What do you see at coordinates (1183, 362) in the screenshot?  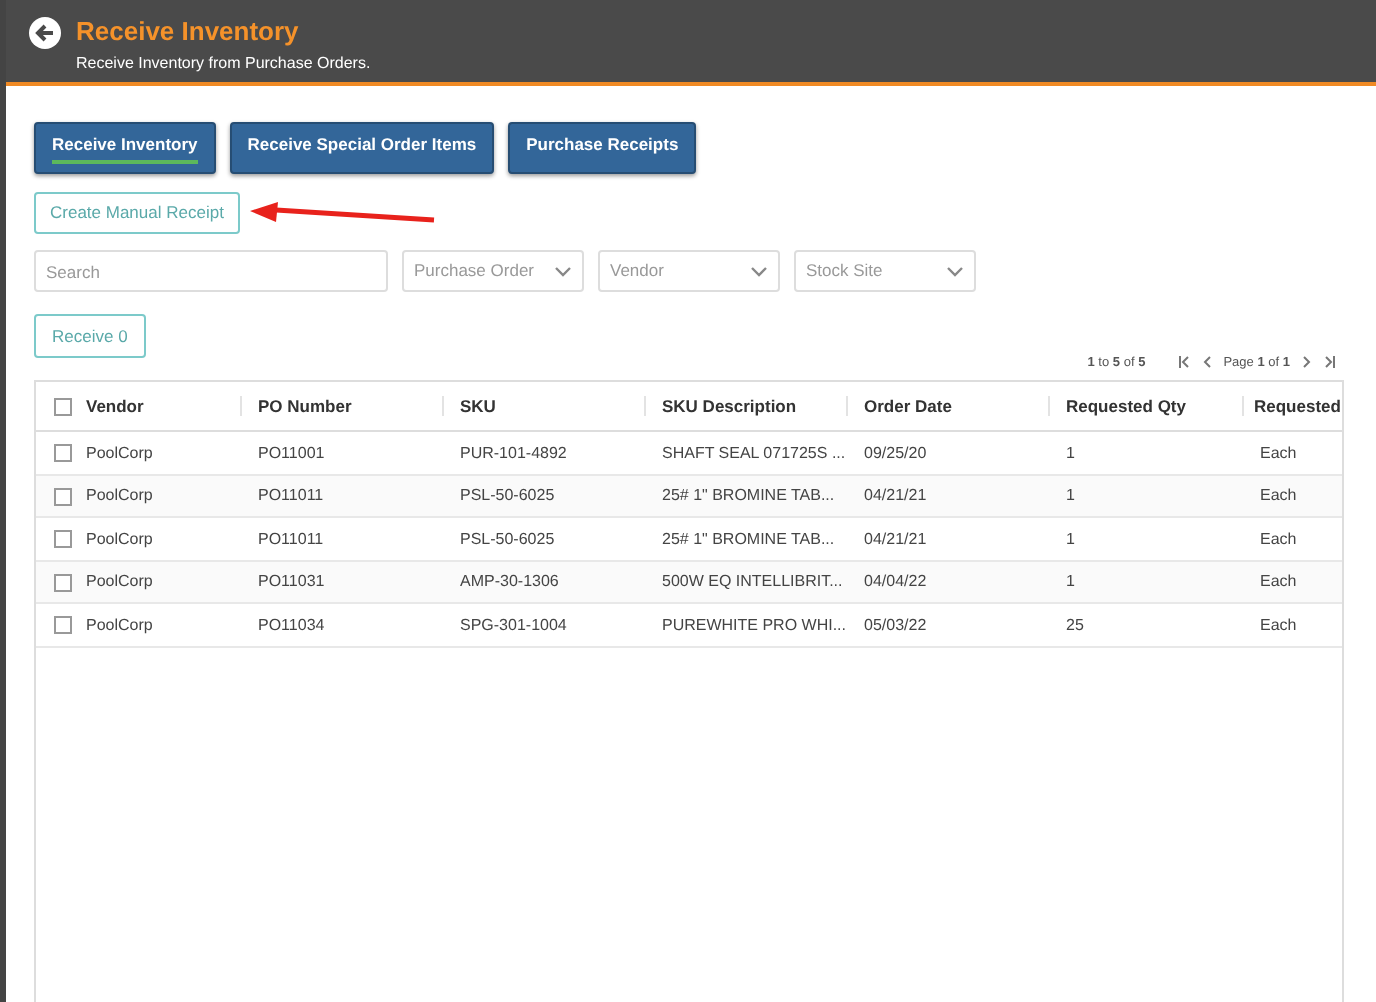 I see `first-page-icon` at bounding box center [1183, 362].